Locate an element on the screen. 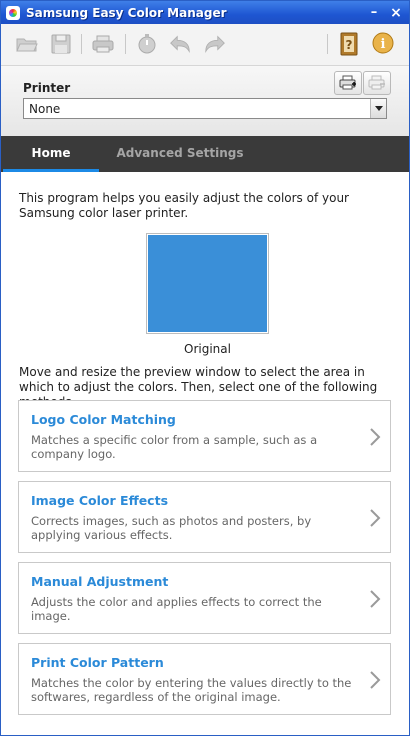  printer-select-value: None is located at coordinates (45, 109).